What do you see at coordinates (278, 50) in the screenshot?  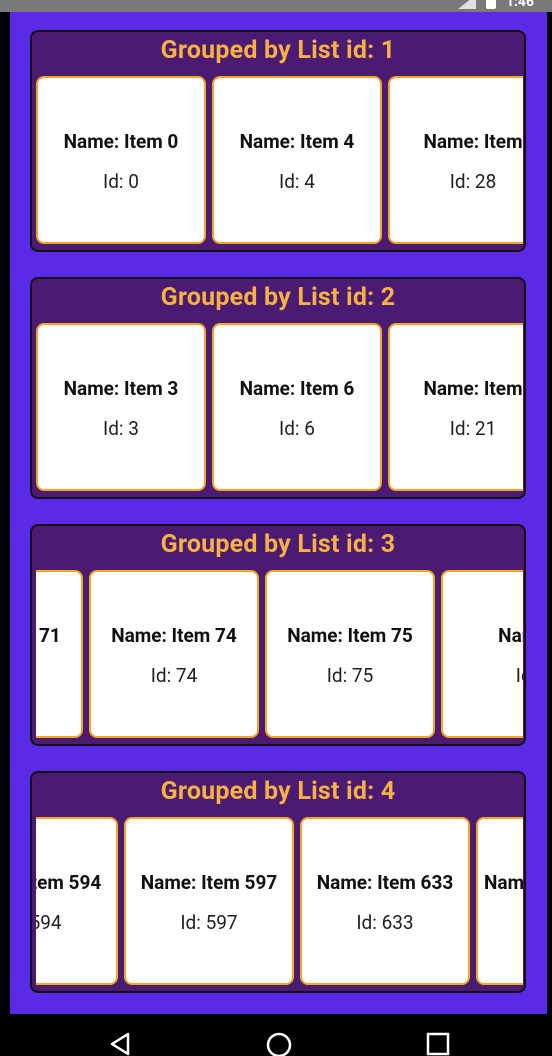 I see `group-title: Grouped by List id: 1` at bounding box center [278, 50].